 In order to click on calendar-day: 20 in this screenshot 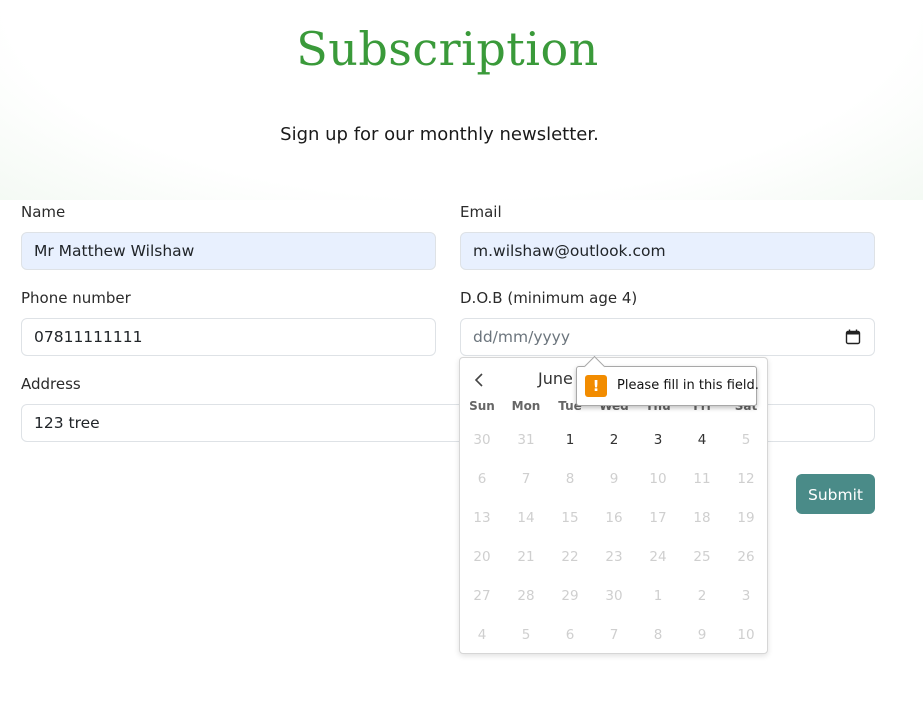, I will do `click(482, 557)`.